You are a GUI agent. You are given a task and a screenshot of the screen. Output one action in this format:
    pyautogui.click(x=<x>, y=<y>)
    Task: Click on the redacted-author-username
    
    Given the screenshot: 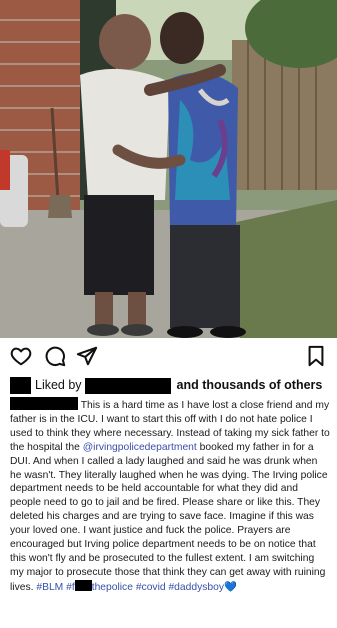 What is the action you would take?
    pyautogui.click(x=44, y=403)
    